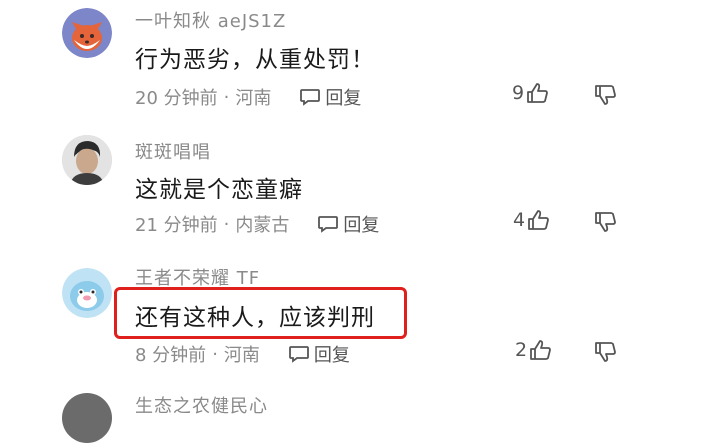  What do you see at coordinates (518, 93) in the screenshot?
I see `like-count: 9` at bounding box center [518, 93].